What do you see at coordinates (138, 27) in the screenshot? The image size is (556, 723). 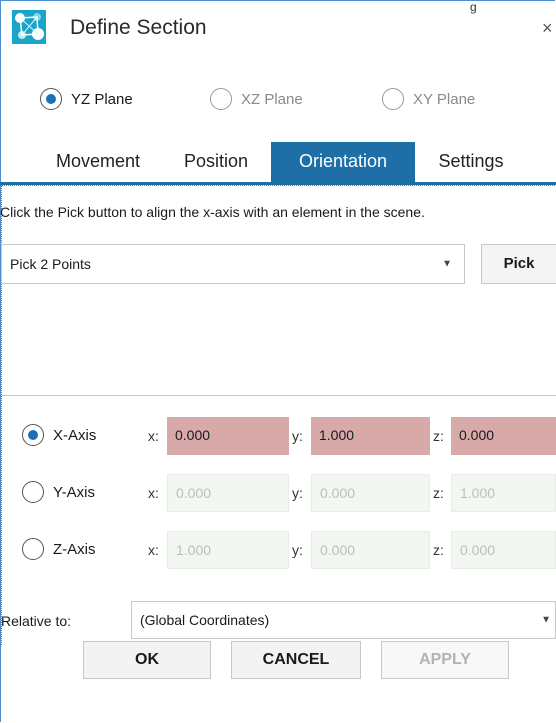 I see `window-title: Define Section` at bounding box center [138, 27].